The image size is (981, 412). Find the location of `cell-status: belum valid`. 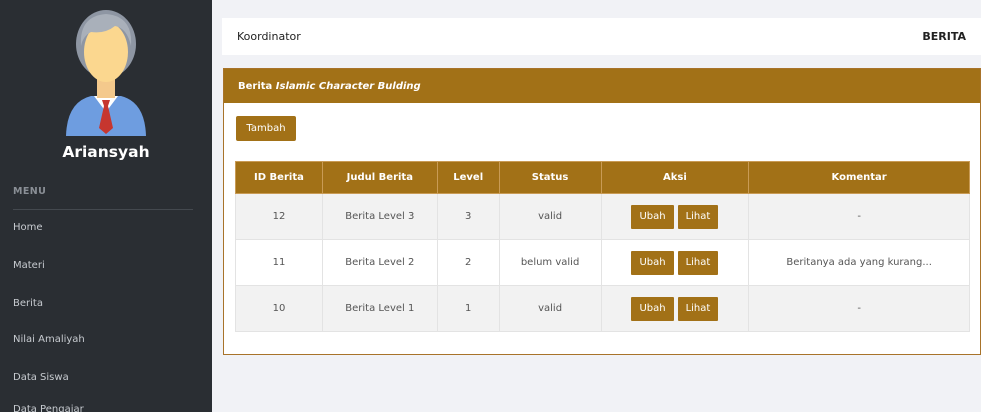

cell-status: belum valid is located at coordinates (550, 262).